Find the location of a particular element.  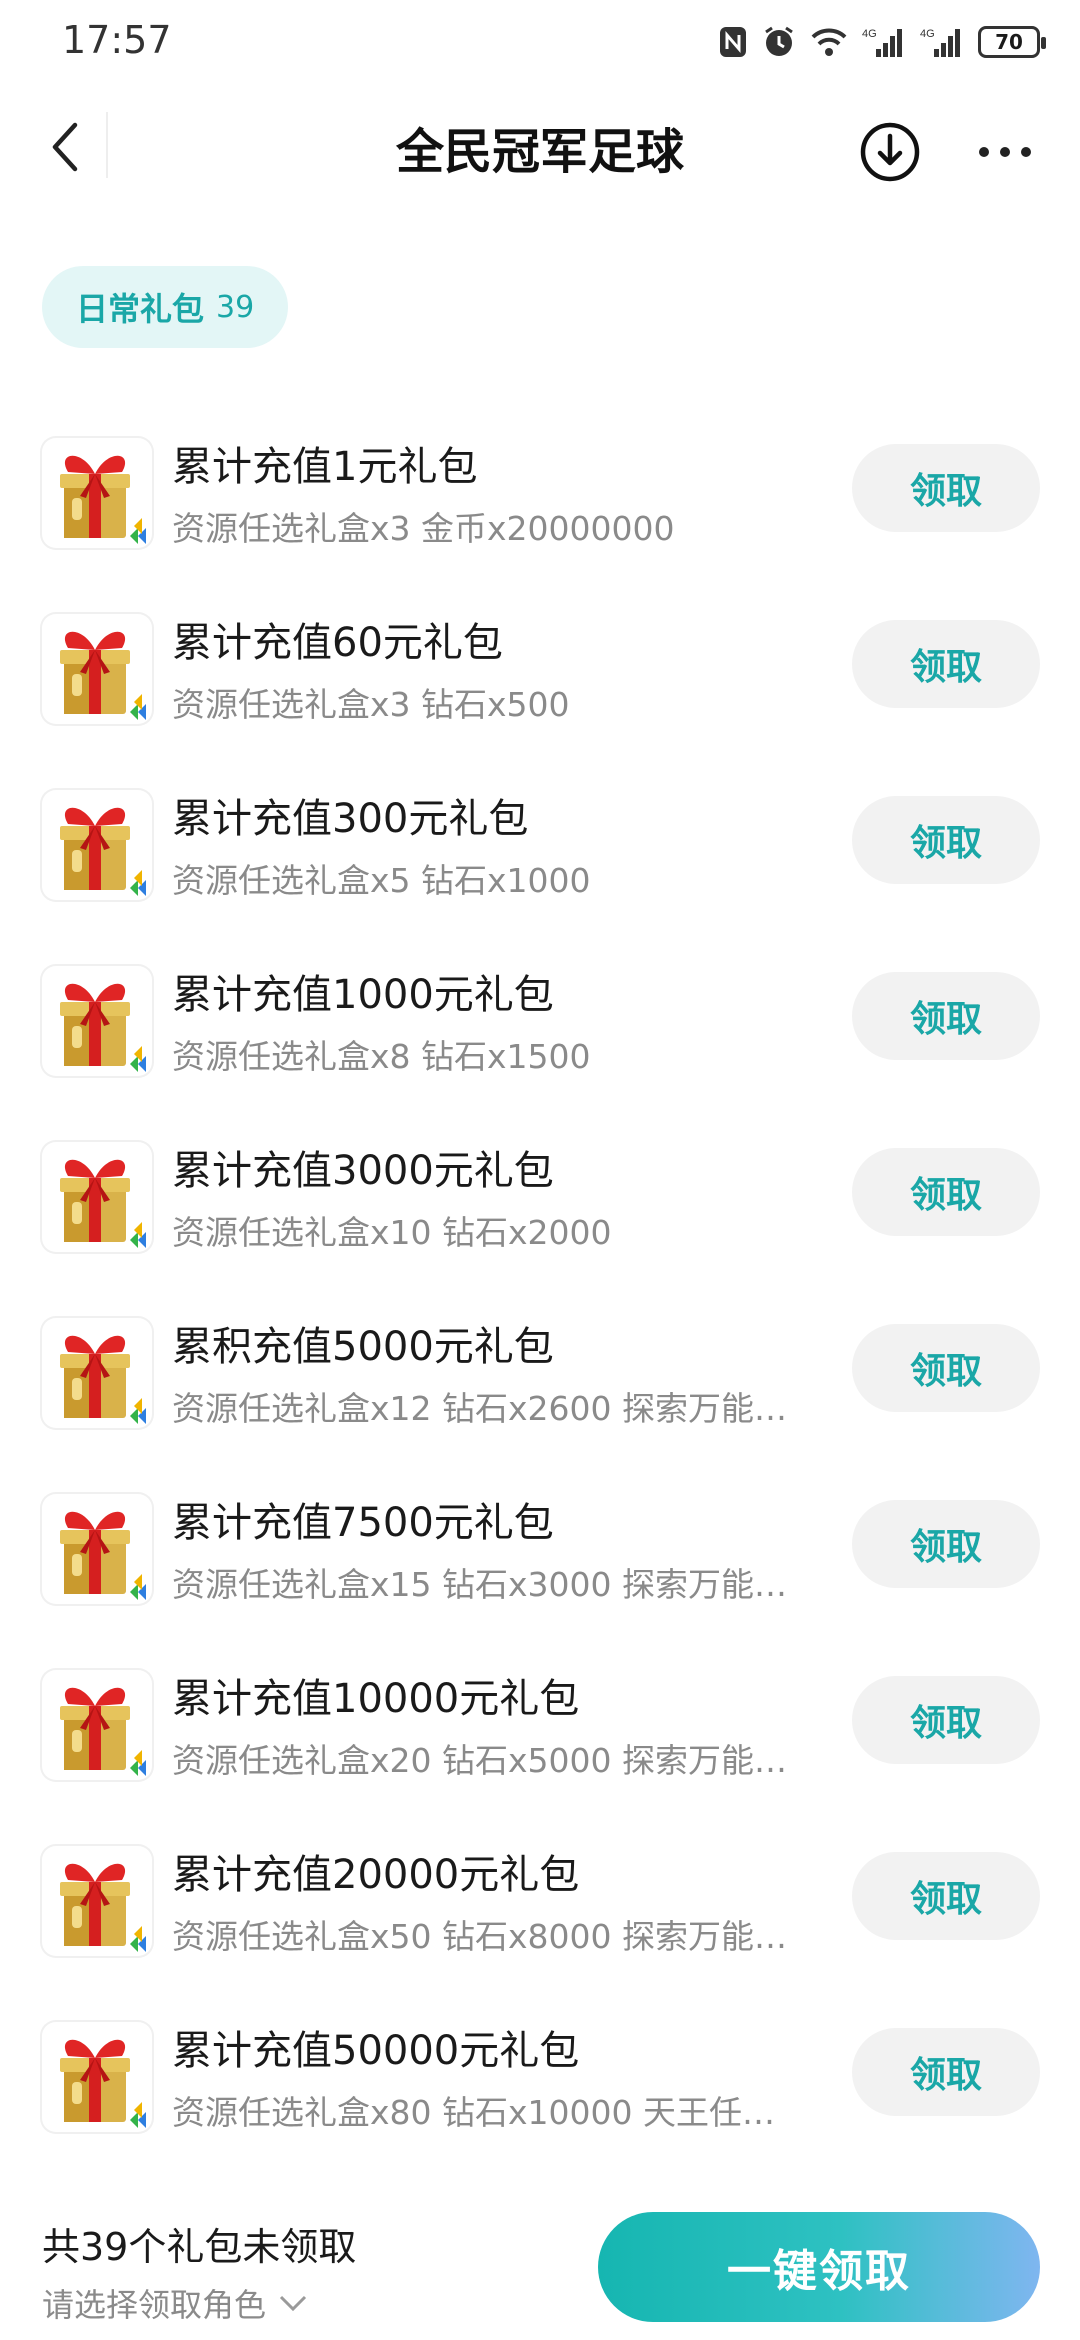

tab-label: 日常礼包 is located at coordinates (140, 309).